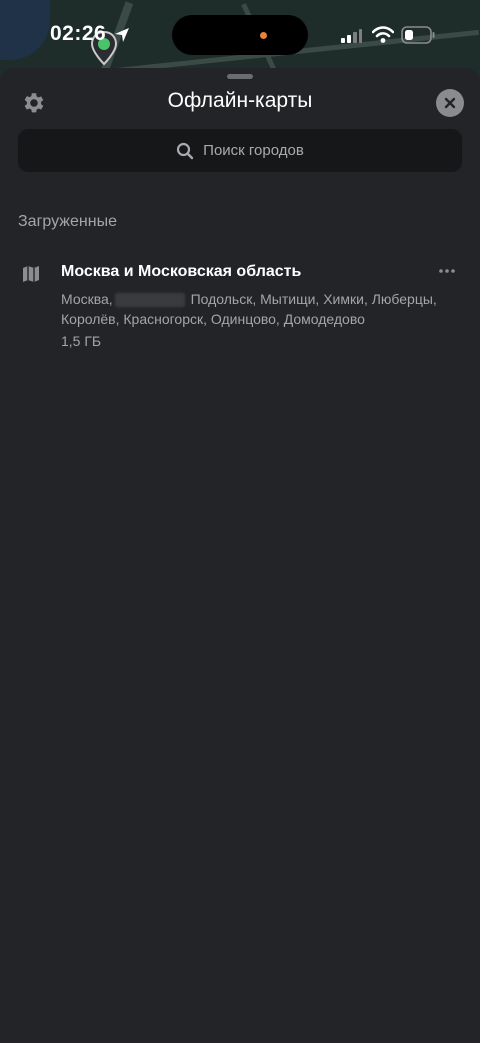 This screenshot has height=1043, width=480. I want to click on dynamic-island, so click(240, 35).